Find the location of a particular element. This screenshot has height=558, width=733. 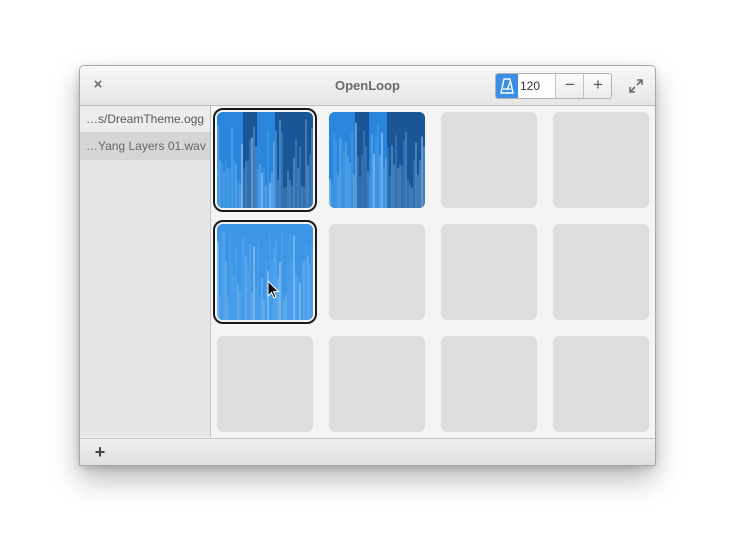

tempo-decrease-button: − is located at coordinates (569, 86).